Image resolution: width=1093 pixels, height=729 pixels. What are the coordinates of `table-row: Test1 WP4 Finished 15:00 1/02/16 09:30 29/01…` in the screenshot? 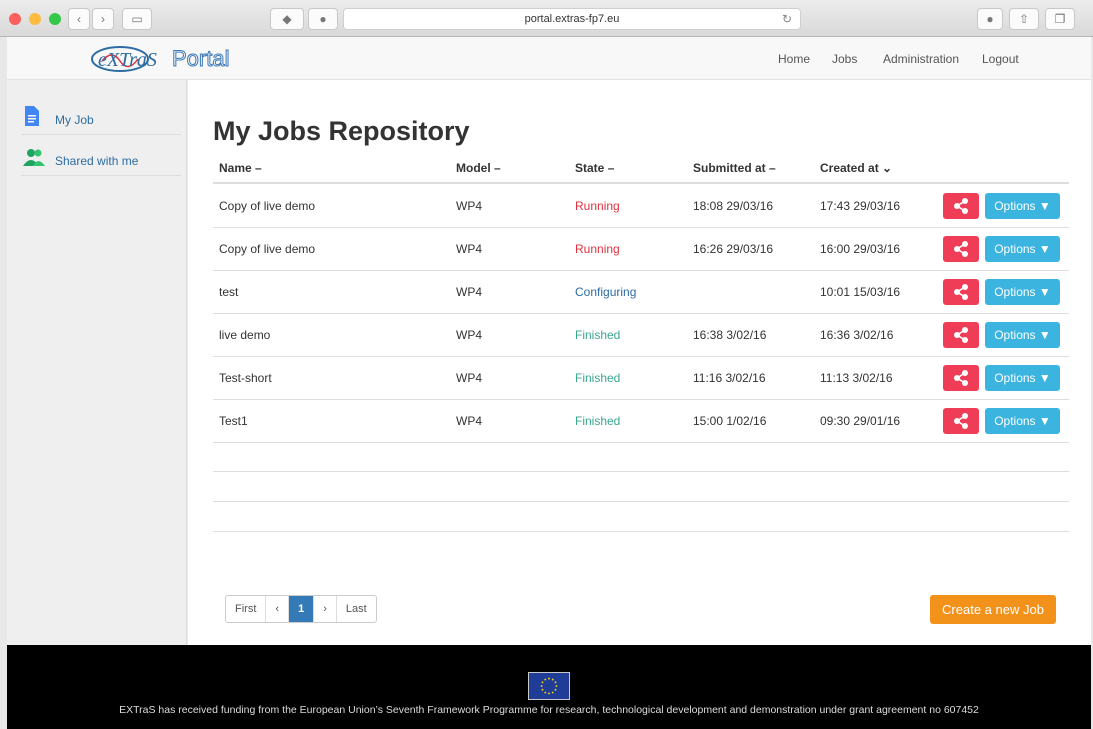 It's located at (641, 421).